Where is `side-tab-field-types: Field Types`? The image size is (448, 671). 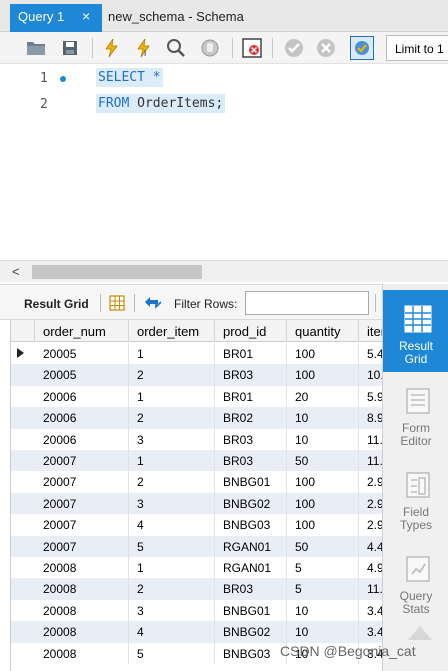 side-tab-field-types: Field Types is located at coordinates (415, 497).